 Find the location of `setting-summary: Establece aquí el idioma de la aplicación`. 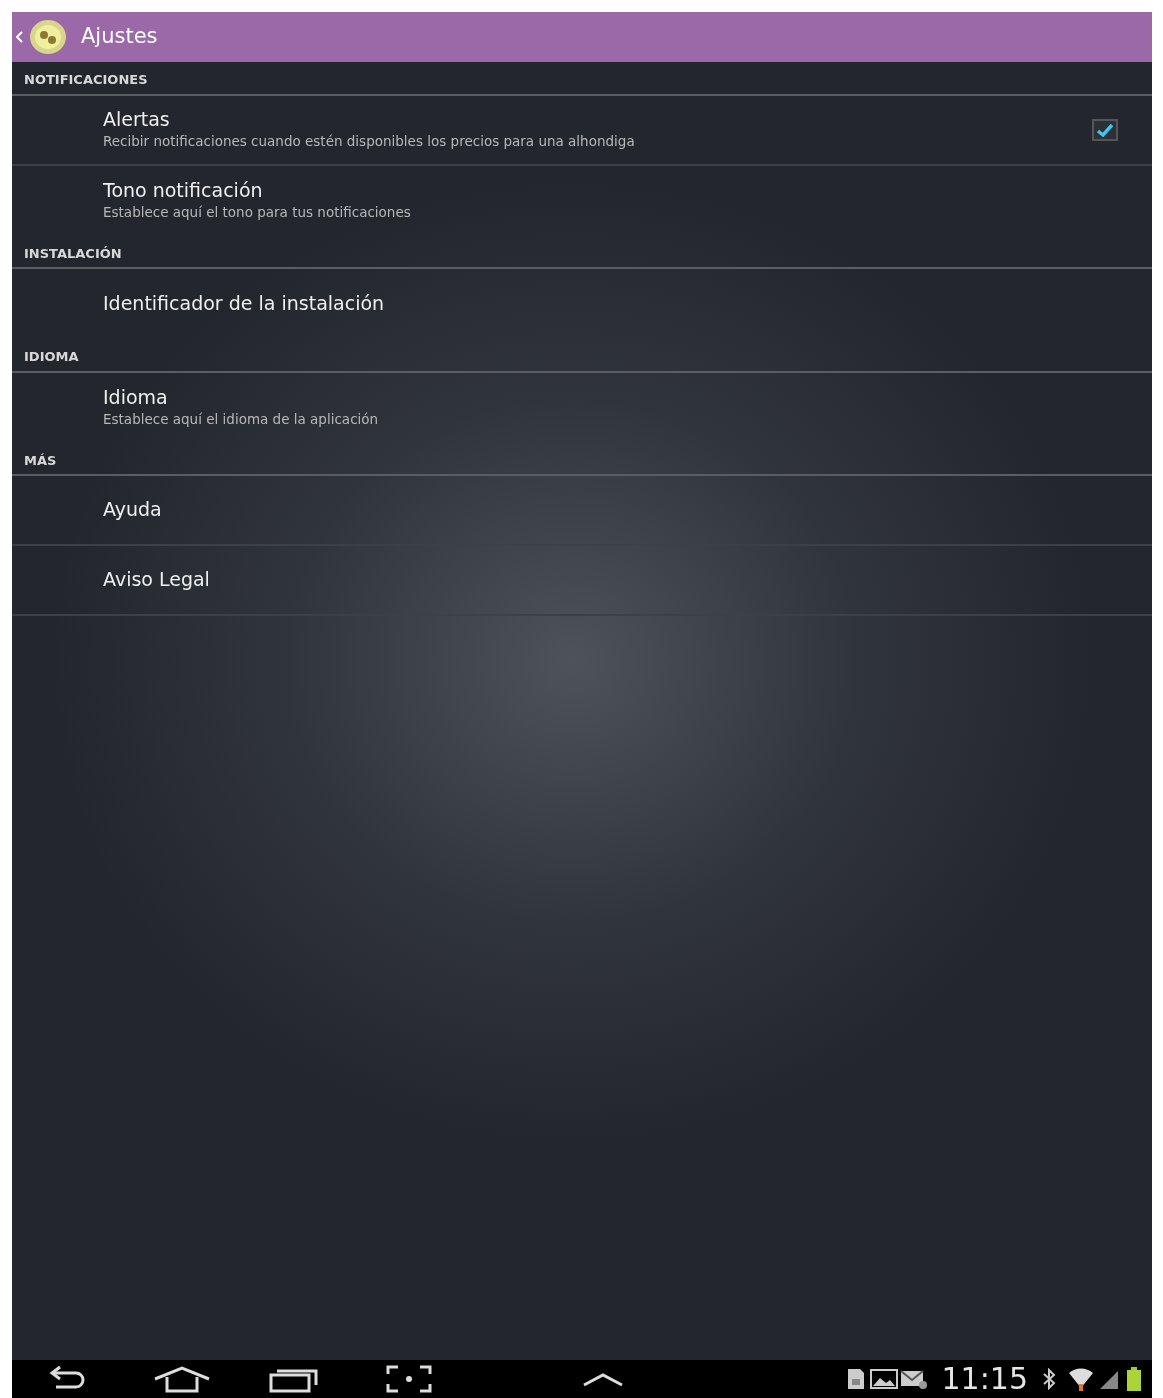

setting-summary: Establece aquí el idioma de la aplicación is located at coordinates (241, 420).